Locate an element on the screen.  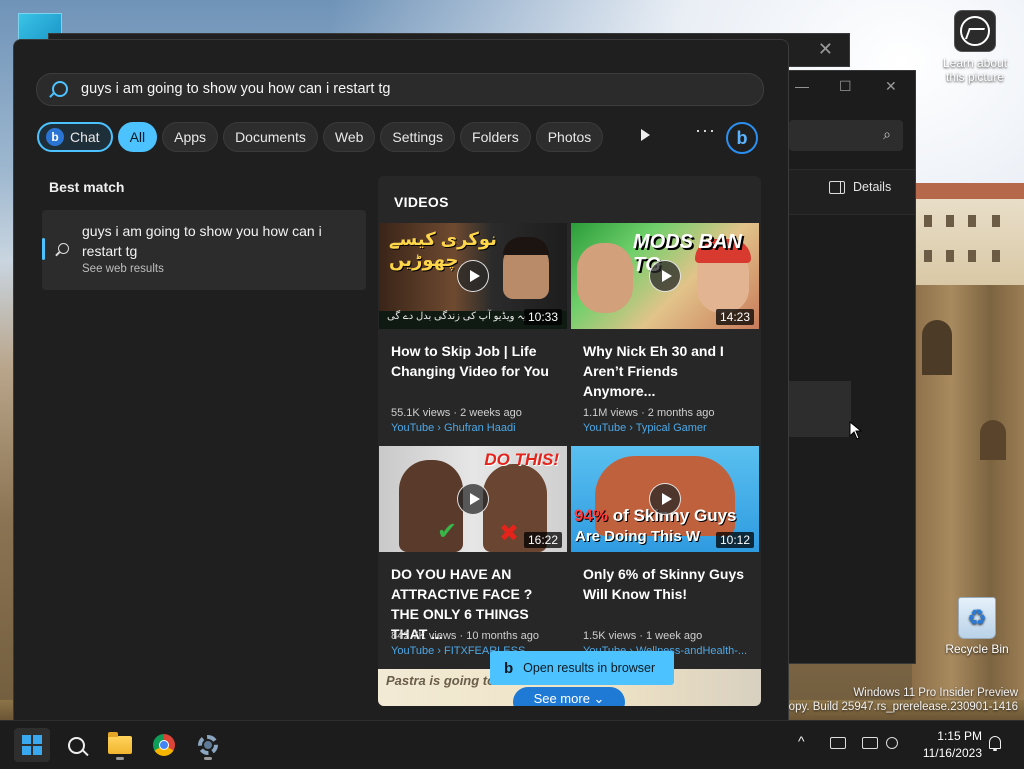
display-icon is located at coordinates (870, 743).